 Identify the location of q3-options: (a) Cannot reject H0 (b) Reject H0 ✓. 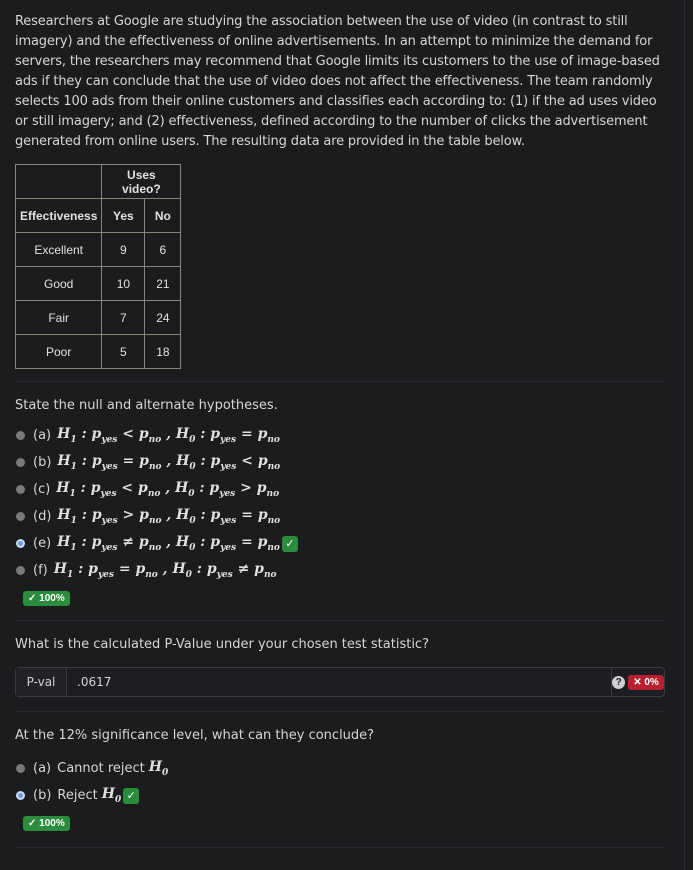
(340, 782).